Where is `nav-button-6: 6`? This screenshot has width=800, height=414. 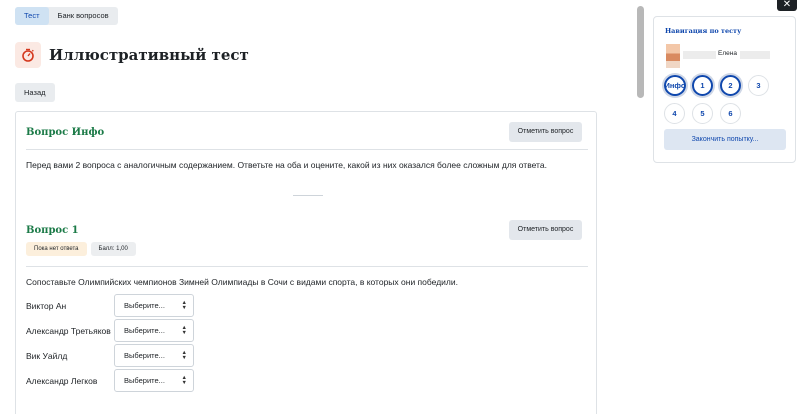
nav-button-6: 6 is located at coordinates (730, 113).